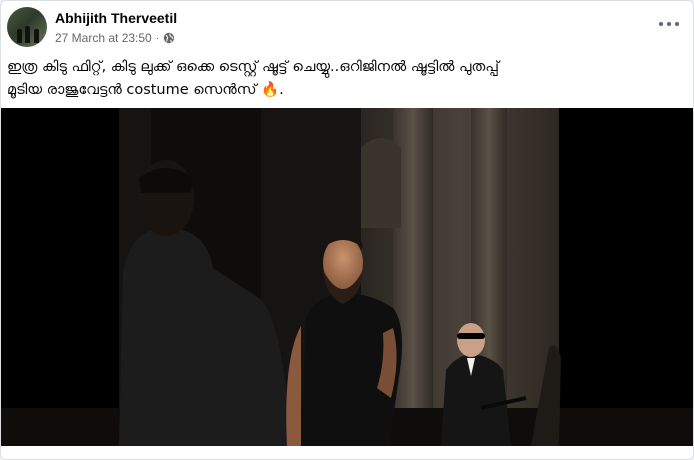 The image size is (694, 460). I want to click on post-meta: 27 March at 23:50 ·, so click(115, 38).